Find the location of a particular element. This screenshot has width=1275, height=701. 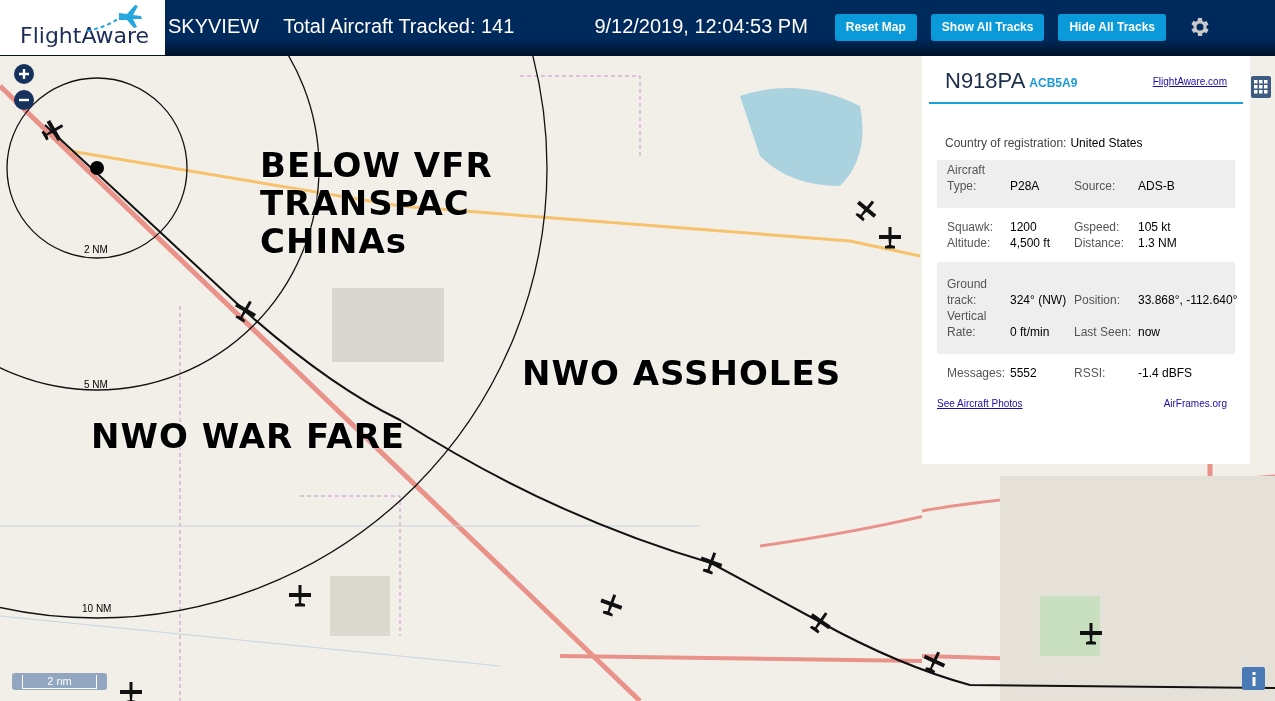

field-value: 4,500 ft is located at coordinates (1031, 243).